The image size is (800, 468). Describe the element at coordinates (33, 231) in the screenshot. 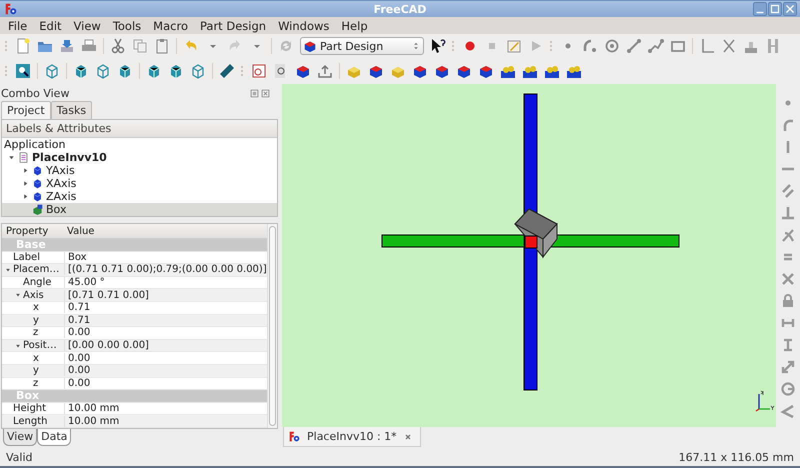

I see `column-header: Property` at that location.